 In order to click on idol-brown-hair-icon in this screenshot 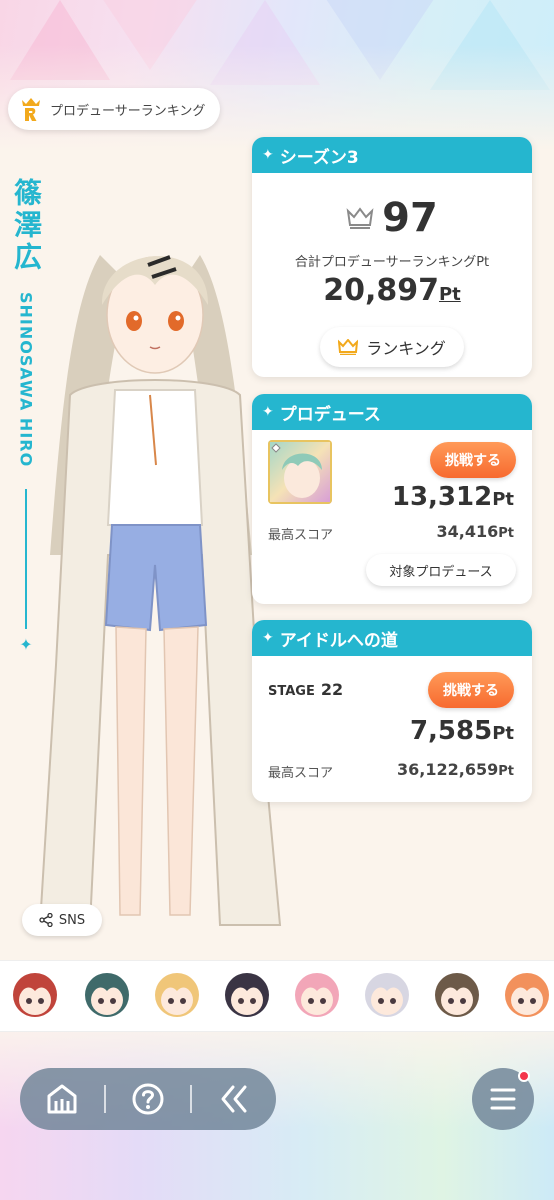, I will do `click(457, 996)`.